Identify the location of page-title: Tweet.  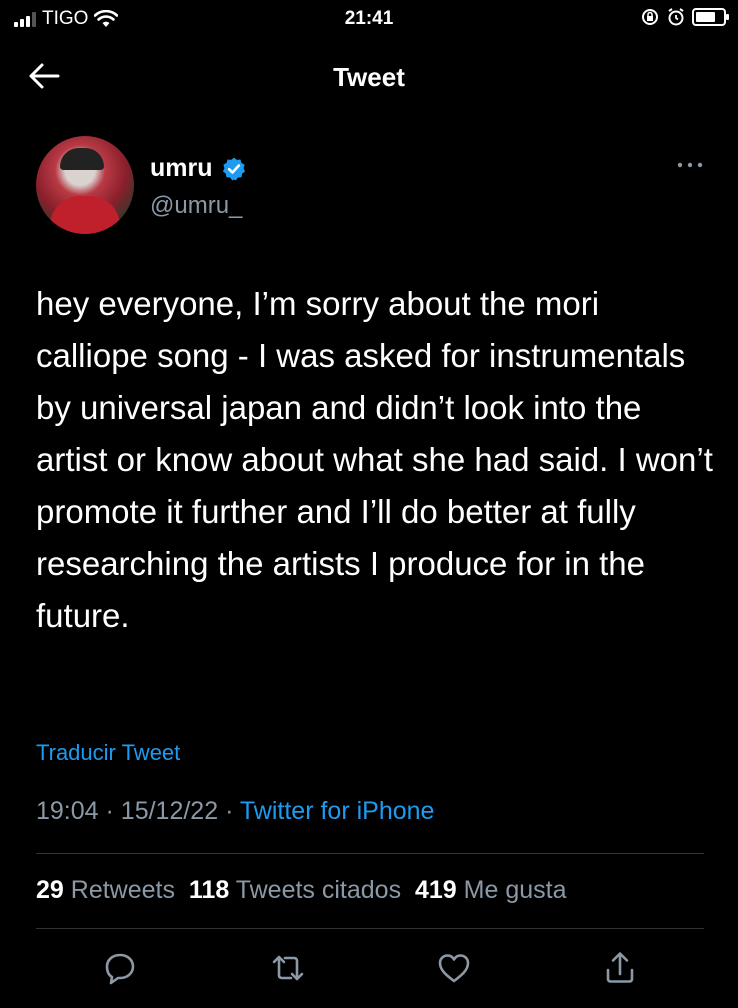
(369, 77).